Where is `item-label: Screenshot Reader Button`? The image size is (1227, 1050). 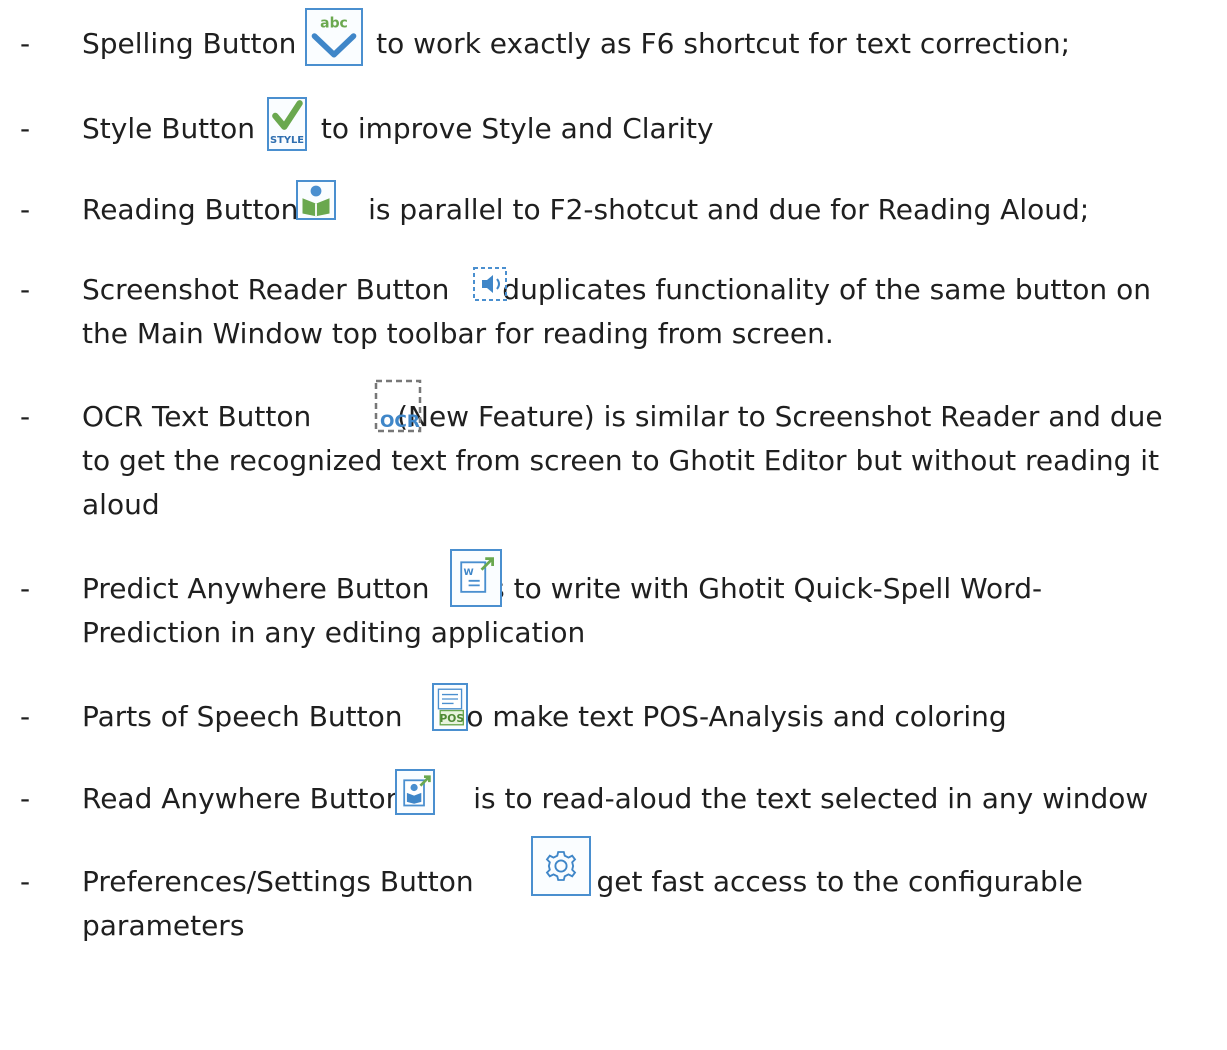
item-label: Screenshot Reader Button is located at coordinates (266, 289).